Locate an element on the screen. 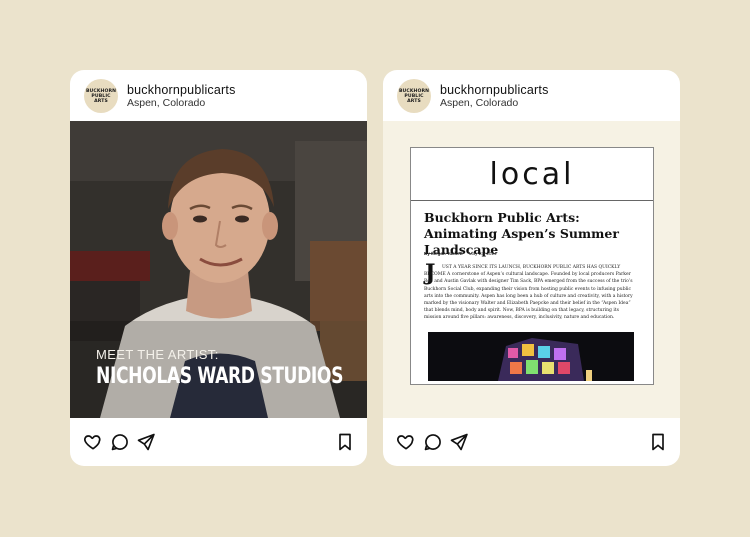  byline-author: By Megan Tackett is located at coordinates (443, 253).